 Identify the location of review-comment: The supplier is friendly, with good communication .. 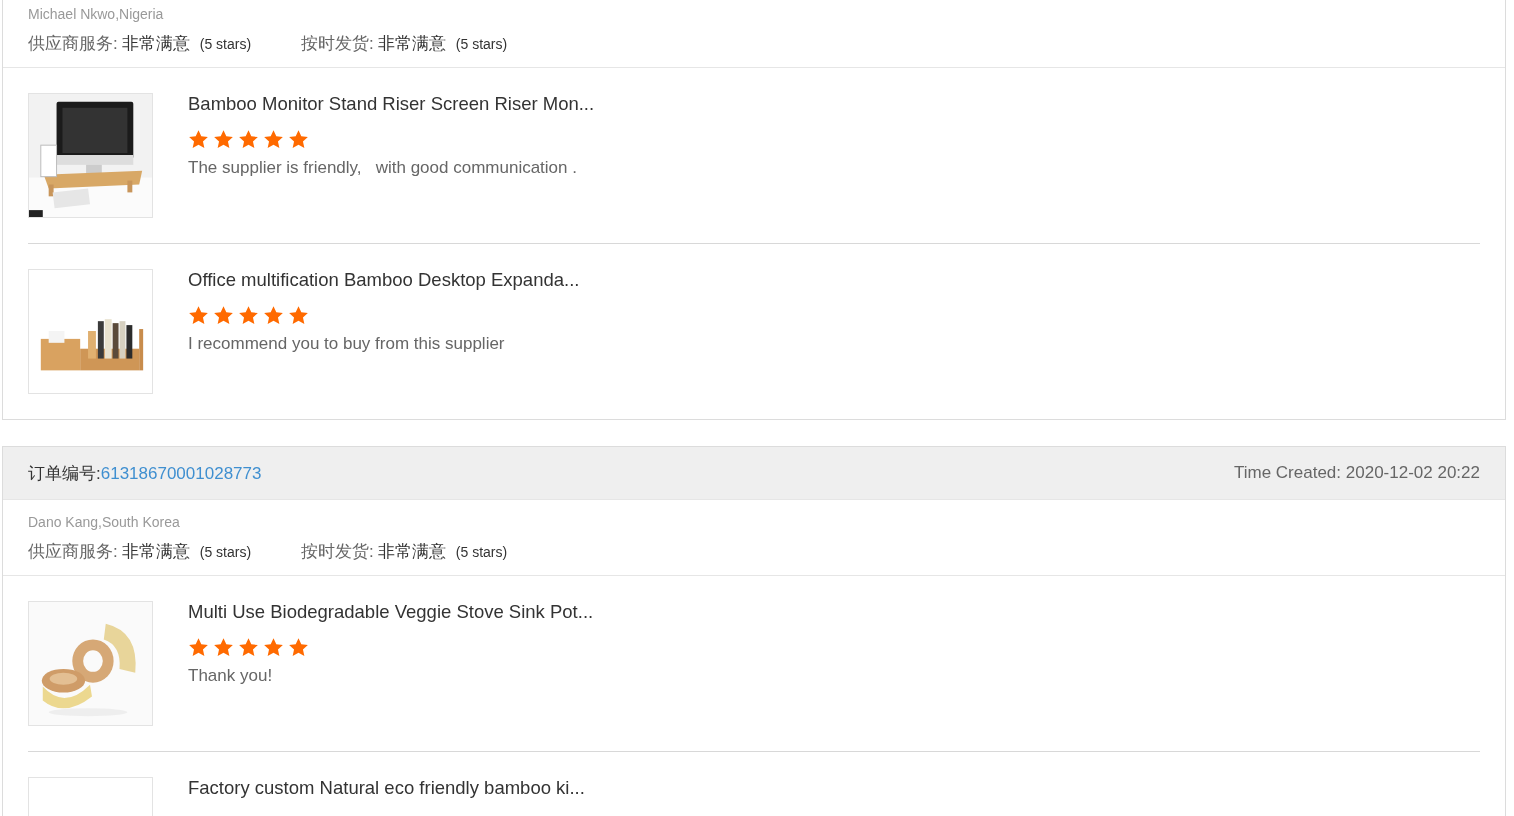
(383, 168).